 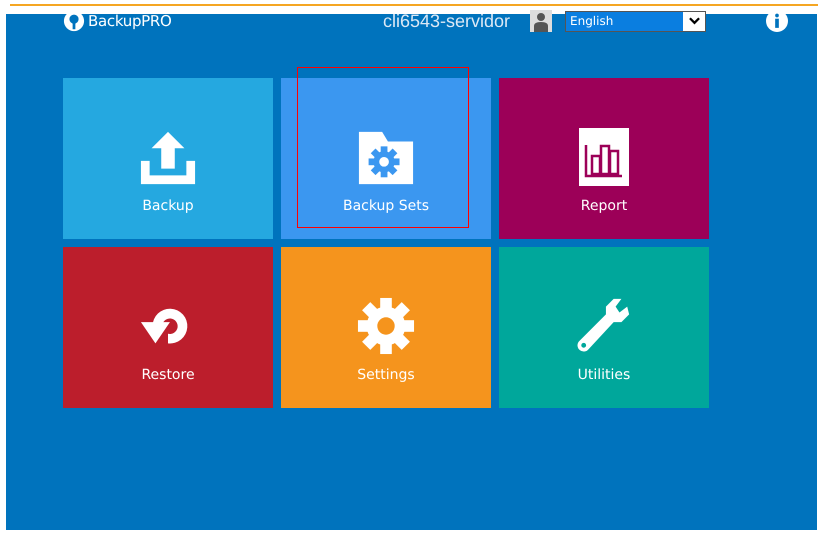 I want to click on menu-tile: Utilities, so click(x=604, y=327).